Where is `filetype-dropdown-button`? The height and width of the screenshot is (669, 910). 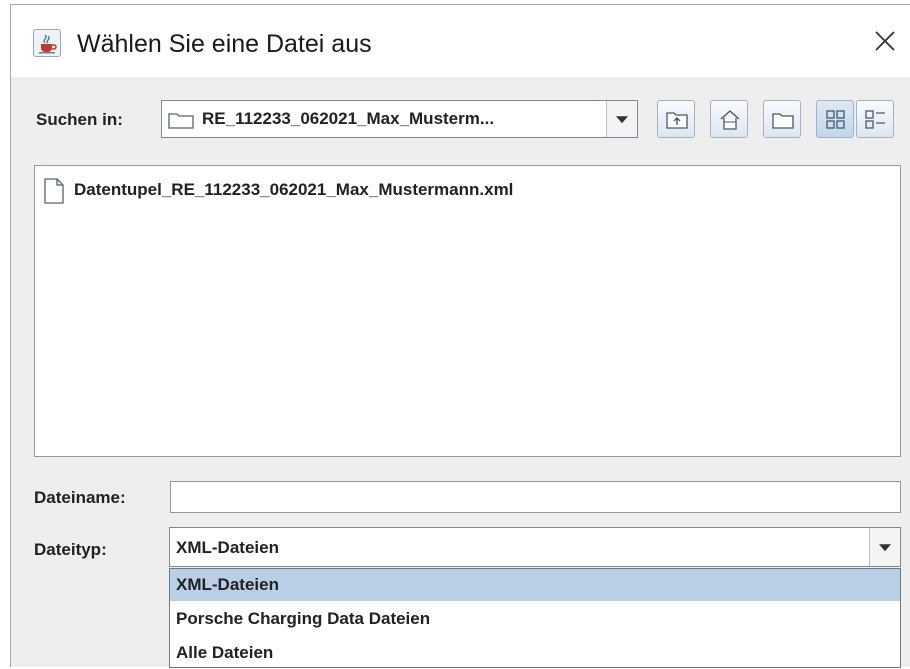 filetype-dropdown-button is located at coordinates (884, 547).